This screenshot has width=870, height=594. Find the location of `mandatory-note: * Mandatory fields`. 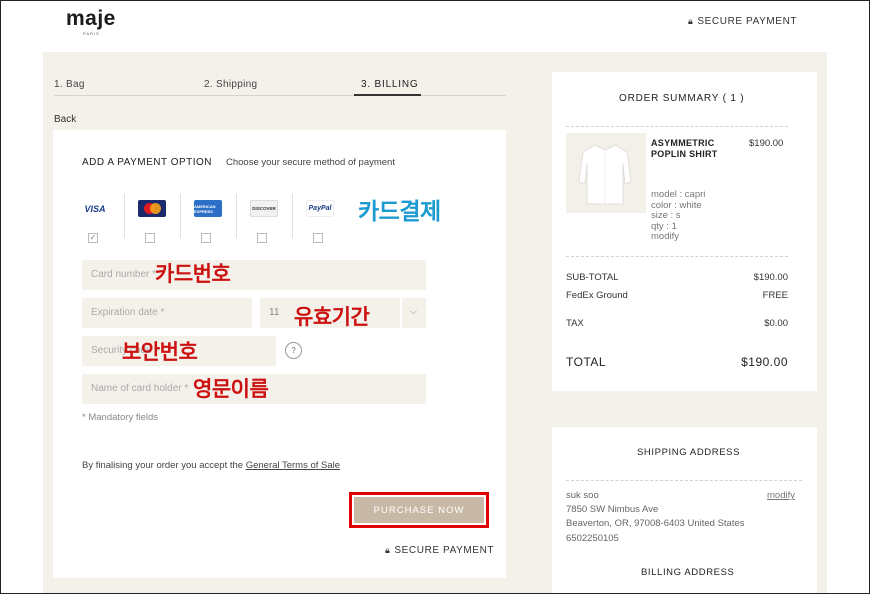

mandatory-note: * Mandatory fields is located at coordinates (120, 417).